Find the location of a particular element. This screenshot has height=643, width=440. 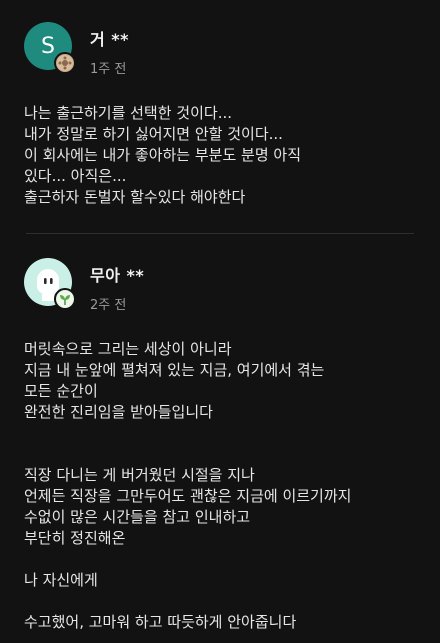

commenter-name: 거 ** is located at coordinates (109, 38).